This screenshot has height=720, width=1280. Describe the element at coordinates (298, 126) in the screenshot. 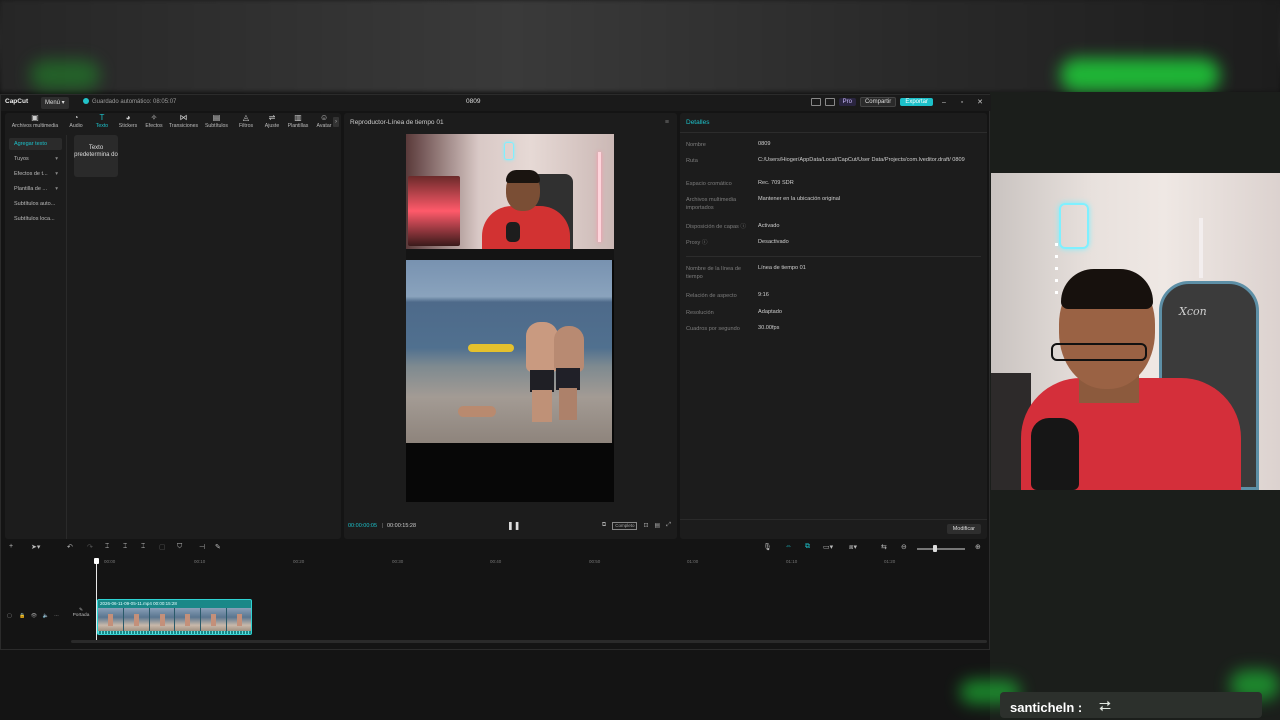

I see `tool-label: Plantillas` at that location.